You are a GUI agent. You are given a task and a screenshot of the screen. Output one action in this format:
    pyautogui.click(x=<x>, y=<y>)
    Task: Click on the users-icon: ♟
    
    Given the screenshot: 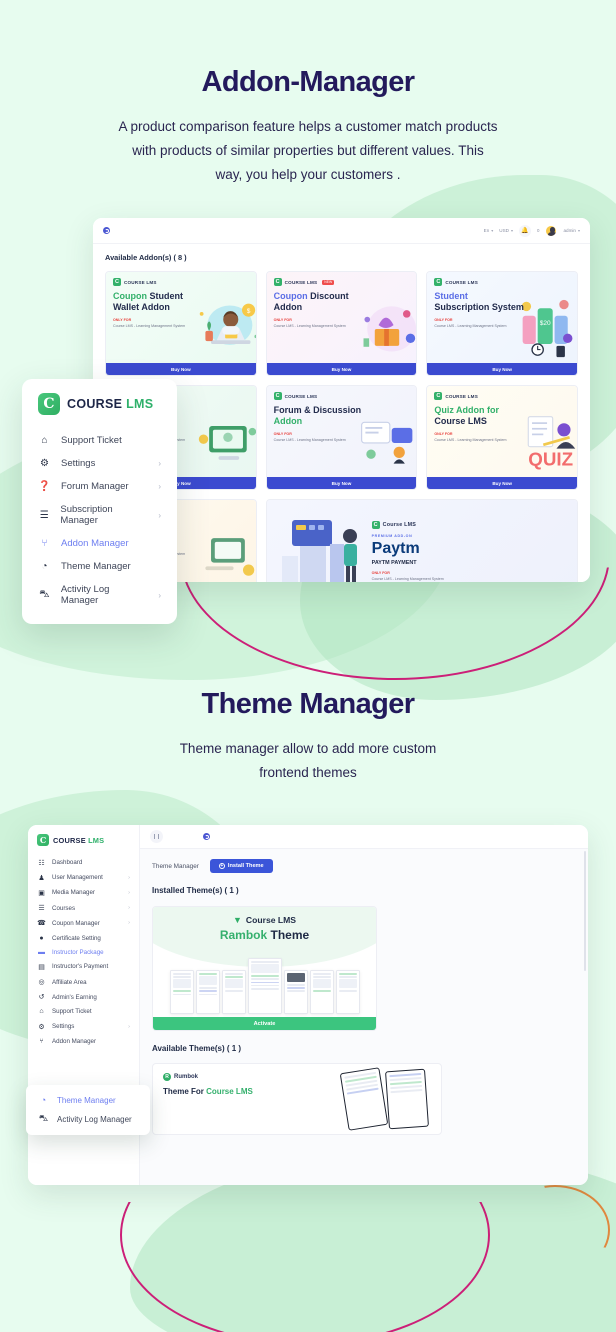 What is the action you would take?
    pyautogui.click(x=41, y=878)
    